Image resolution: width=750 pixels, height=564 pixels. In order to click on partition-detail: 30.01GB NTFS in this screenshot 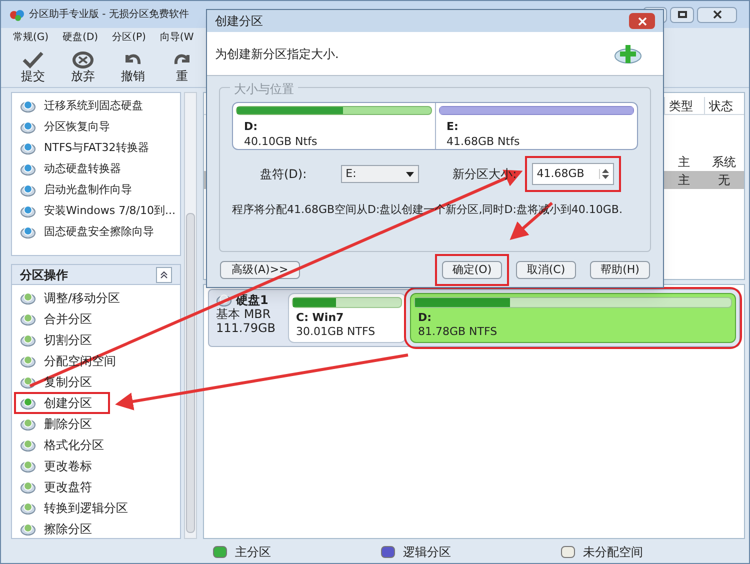, I will do `click(335, 332)`.